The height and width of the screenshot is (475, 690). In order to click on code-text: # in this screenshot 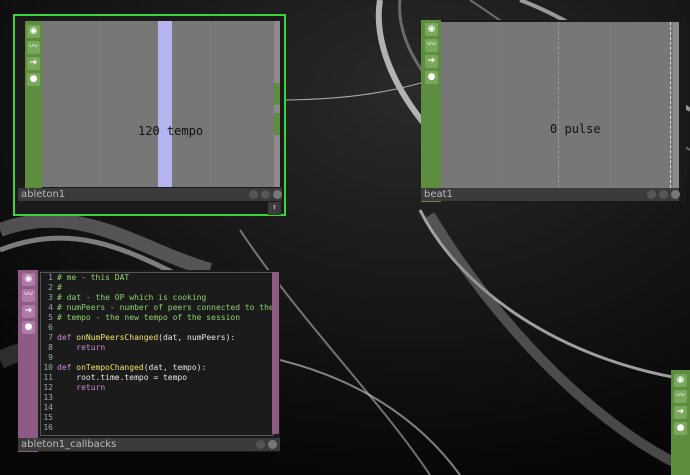, I will do `click(59, 287)`.